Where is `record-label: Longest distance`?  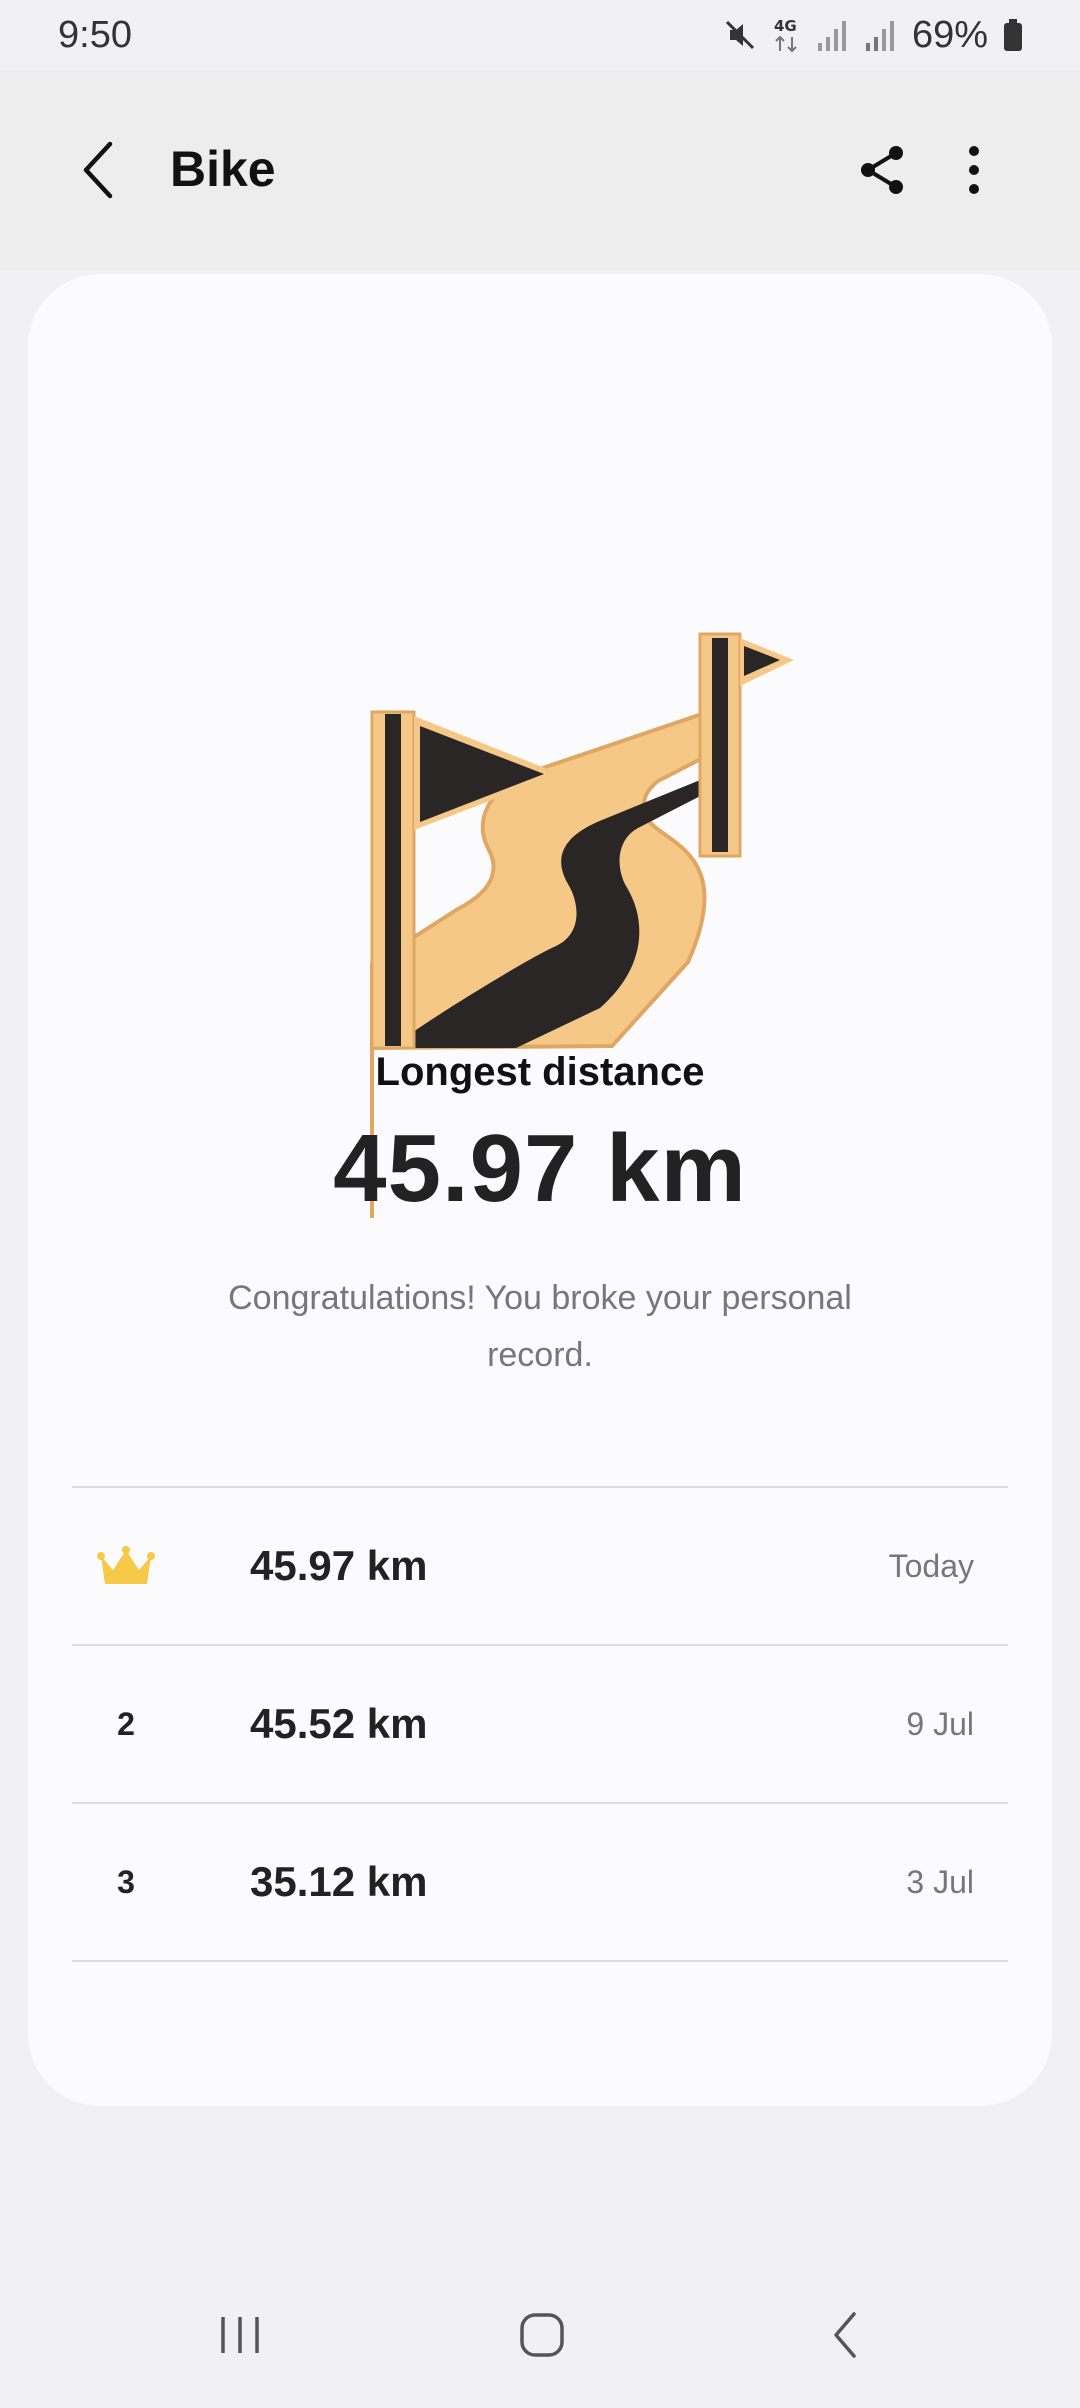
record-label: Longest distance is located at coordinates (540, 1072).